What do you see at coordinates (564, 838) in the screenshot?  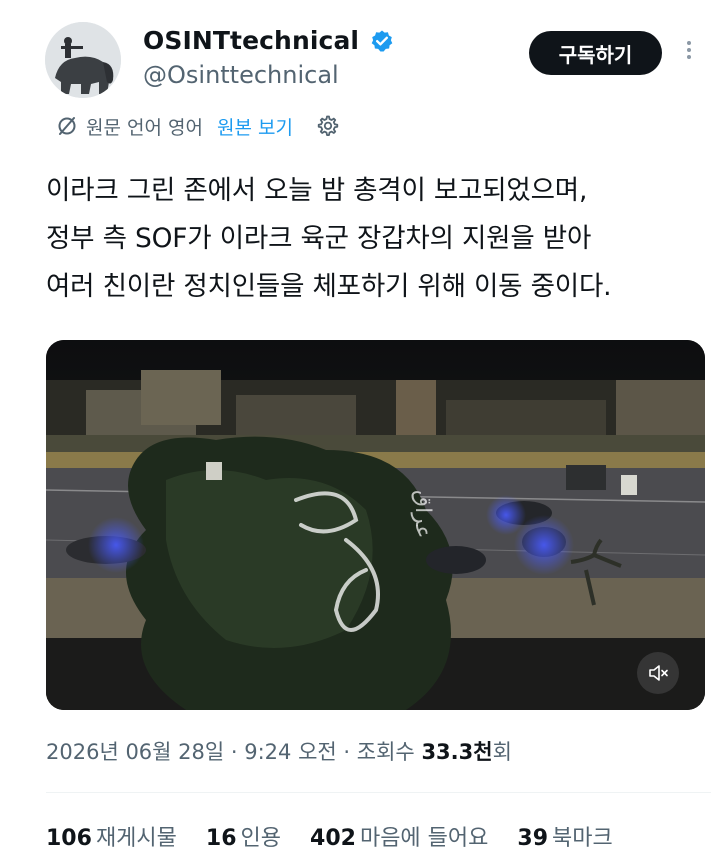 I see `bookmarks-stat: 39 북마크` at bounding box center [564, 838].